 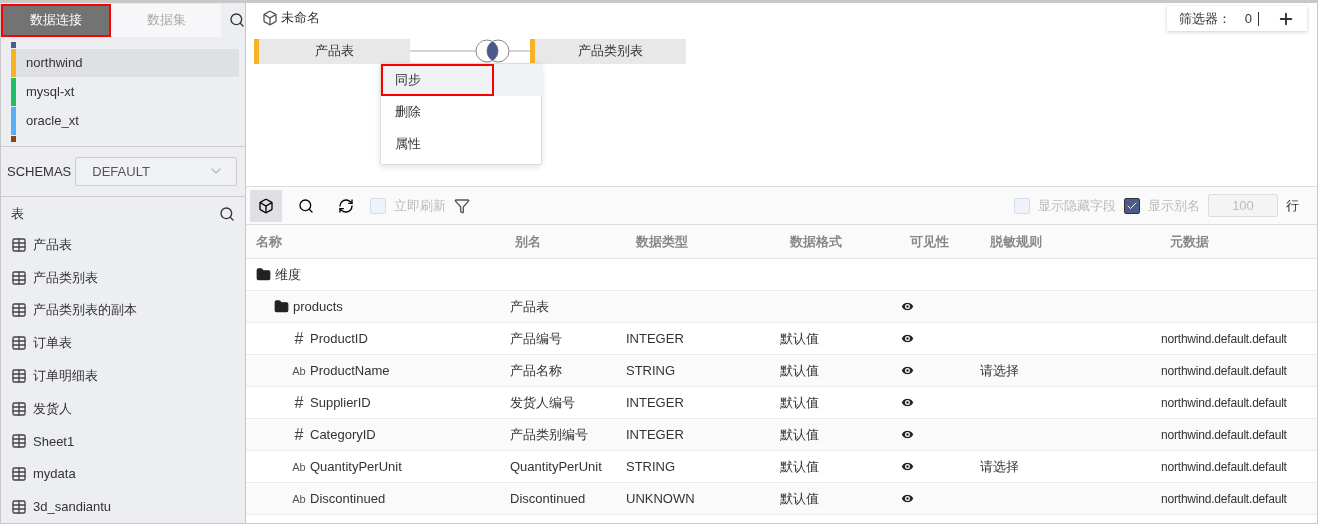 What do you see at coordinates (1132, 205) in the screenshot?
I see `checkbox` at bounding box center [1132, 205].